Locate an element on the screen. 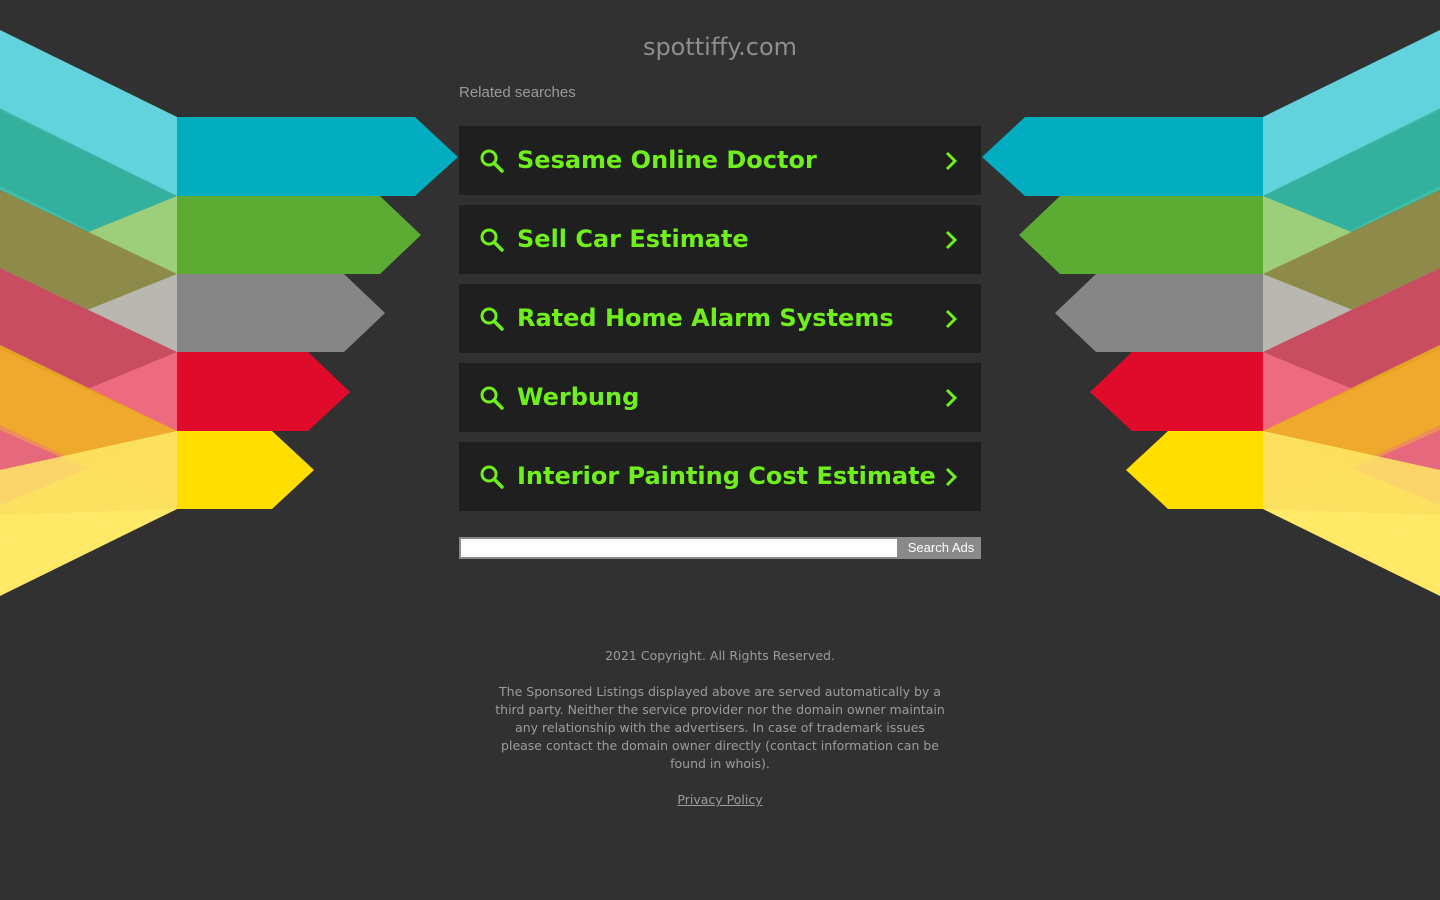 This screenshot has height=900, width=1440. search-ads-form: Search Ads is located at coordinates (720, 548).